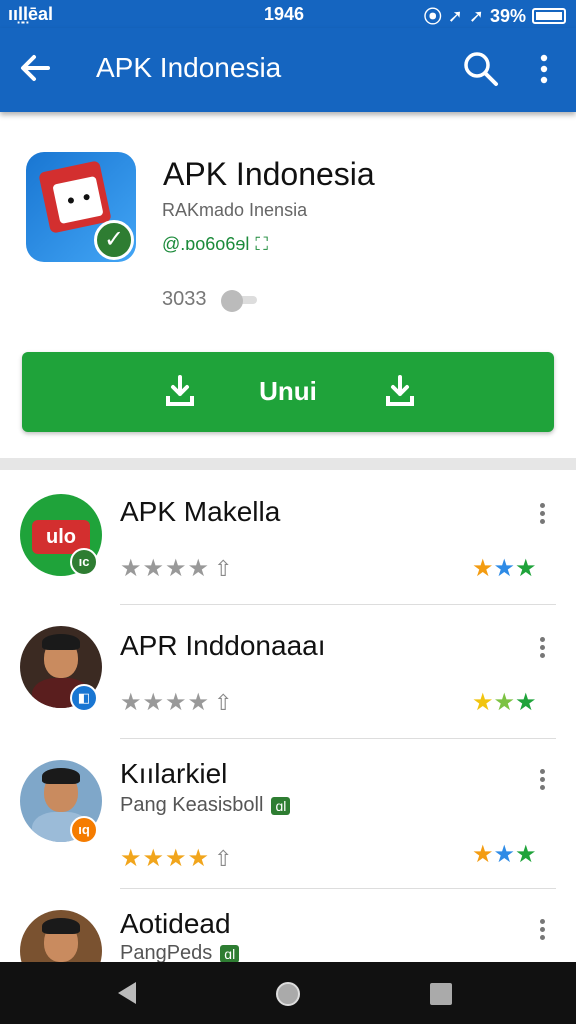  I want to click on item-title: Aotidead, so click(175, 923).